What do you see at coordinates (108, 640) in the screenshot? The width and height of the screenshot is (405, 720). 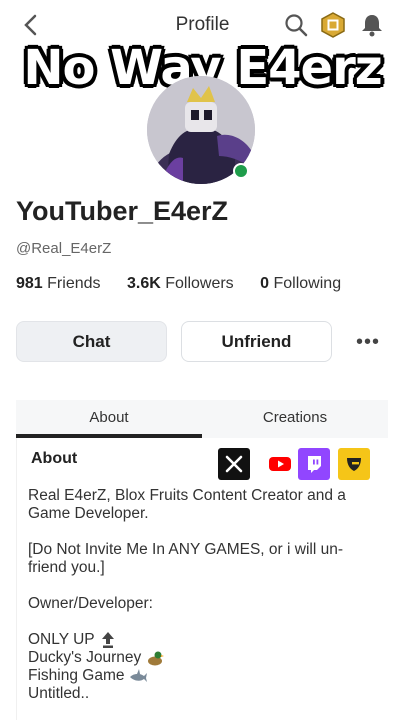 I see `top-arrow-icon` at bounding box center [108, 640].